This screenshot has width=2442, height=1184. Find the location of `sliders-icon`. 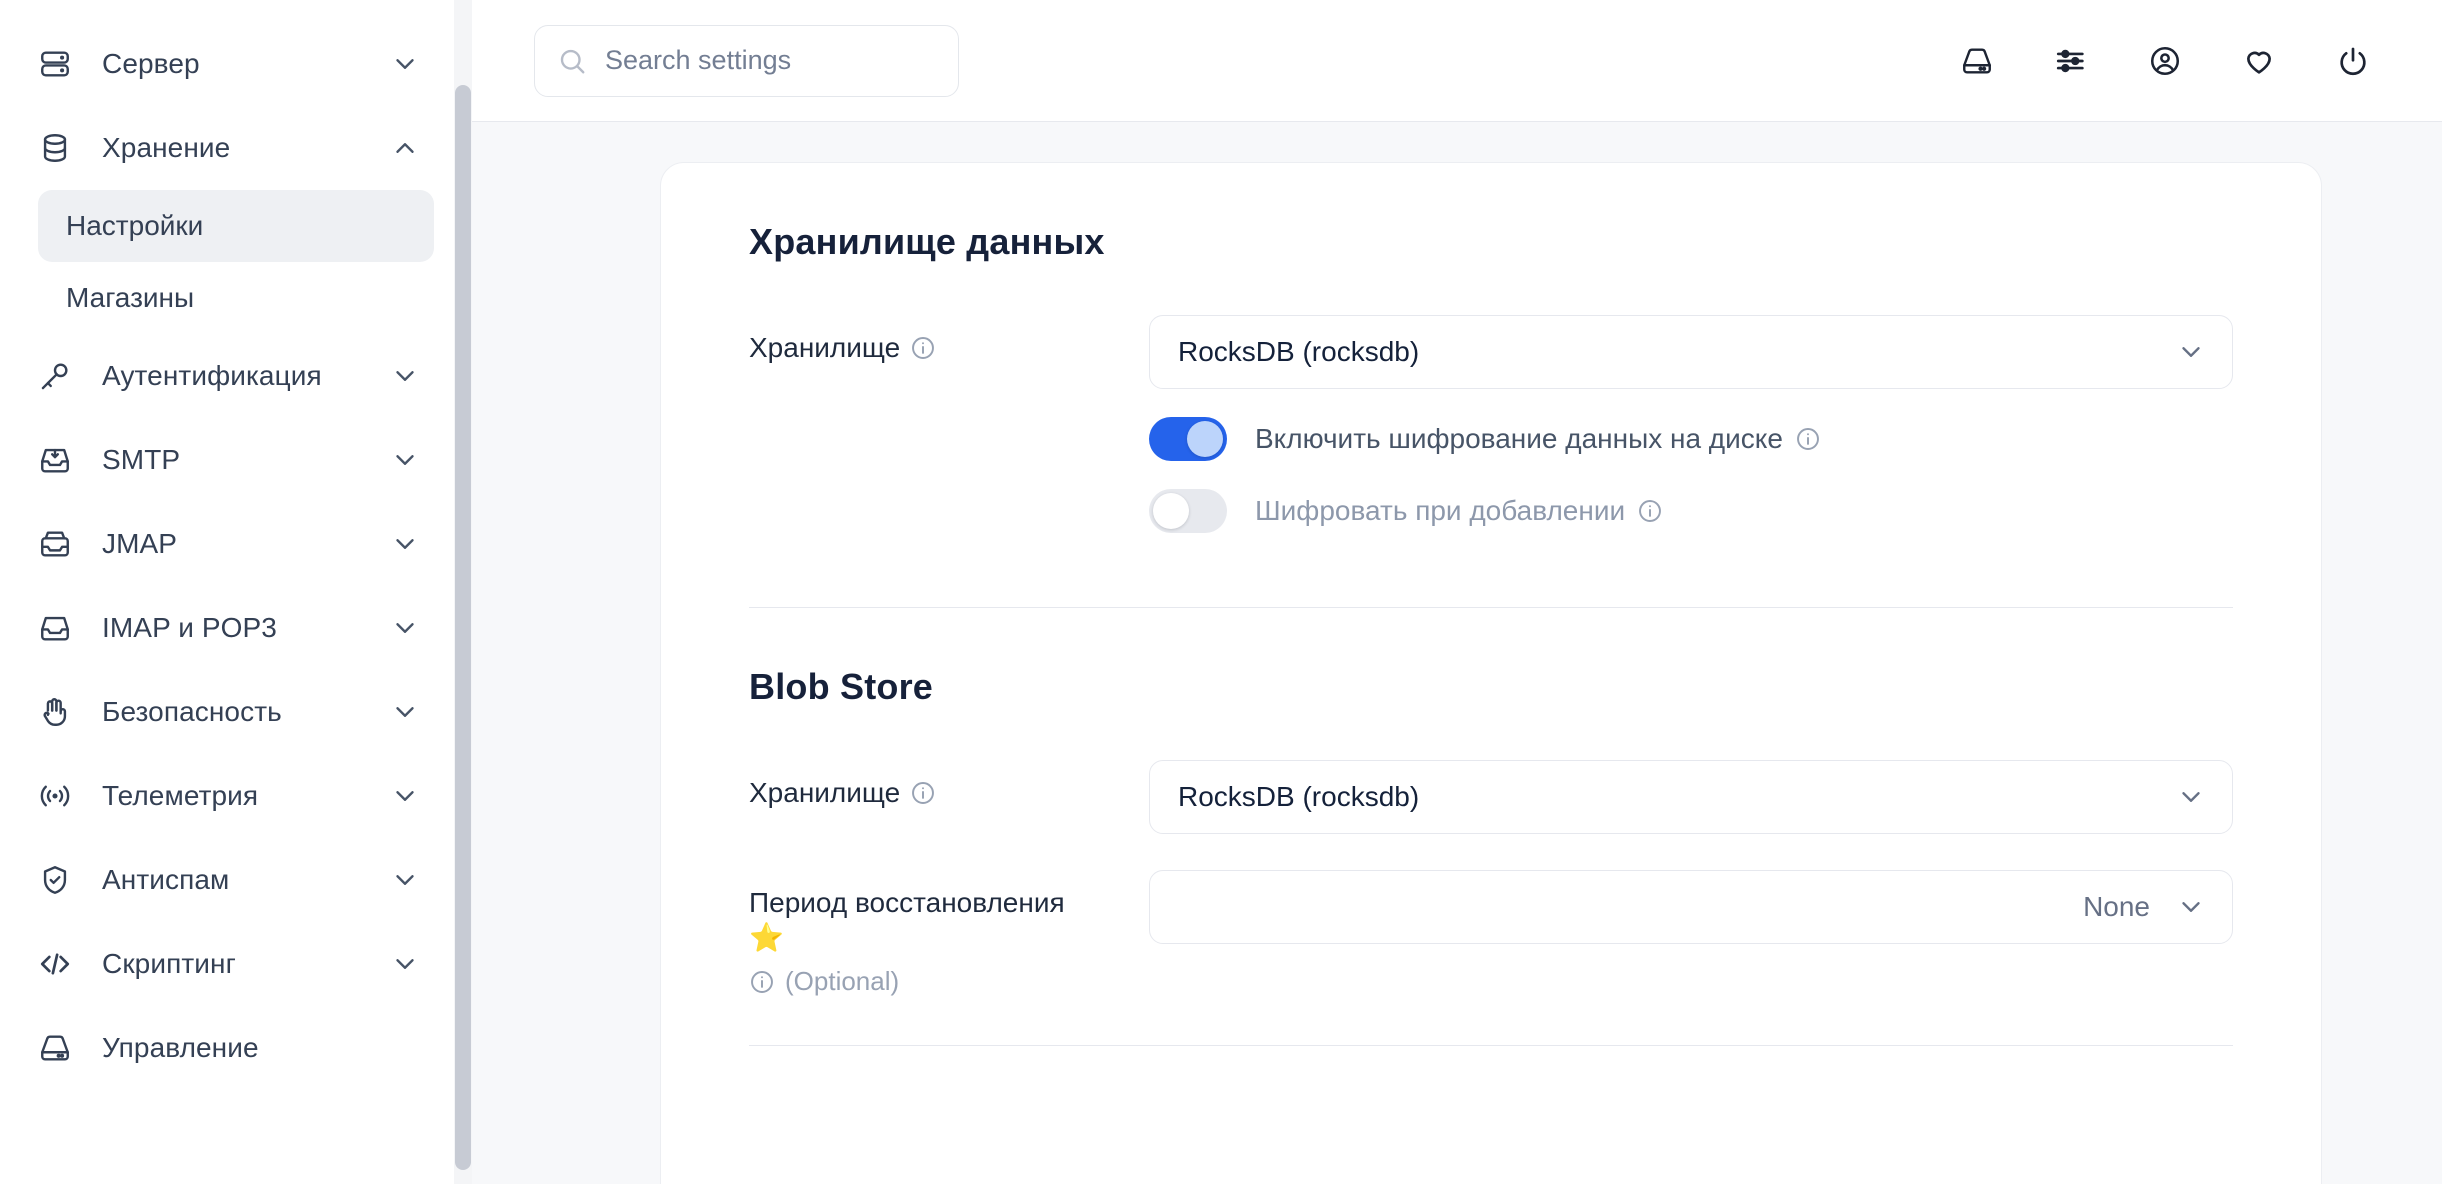

sliders-icon is located at coordinates (2071, 61).